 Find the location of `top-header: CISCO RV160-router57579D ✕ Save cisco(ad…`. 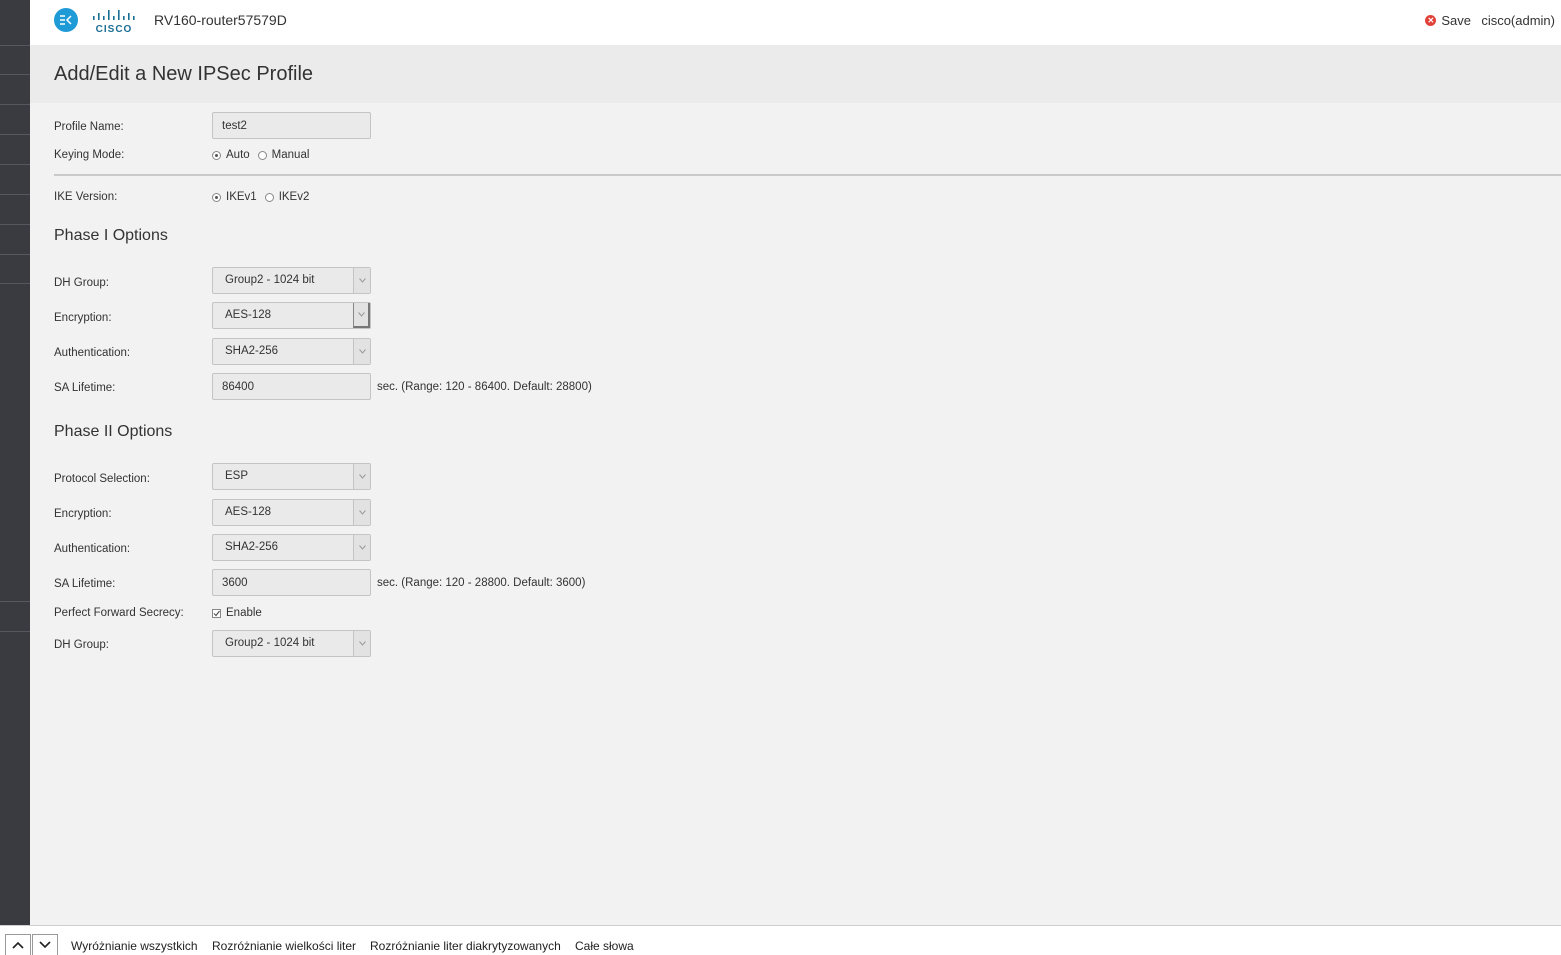

top-header: CISCO RV160-router57579D ✕ Save cisco(ad… is located at coordinates (795, 22).